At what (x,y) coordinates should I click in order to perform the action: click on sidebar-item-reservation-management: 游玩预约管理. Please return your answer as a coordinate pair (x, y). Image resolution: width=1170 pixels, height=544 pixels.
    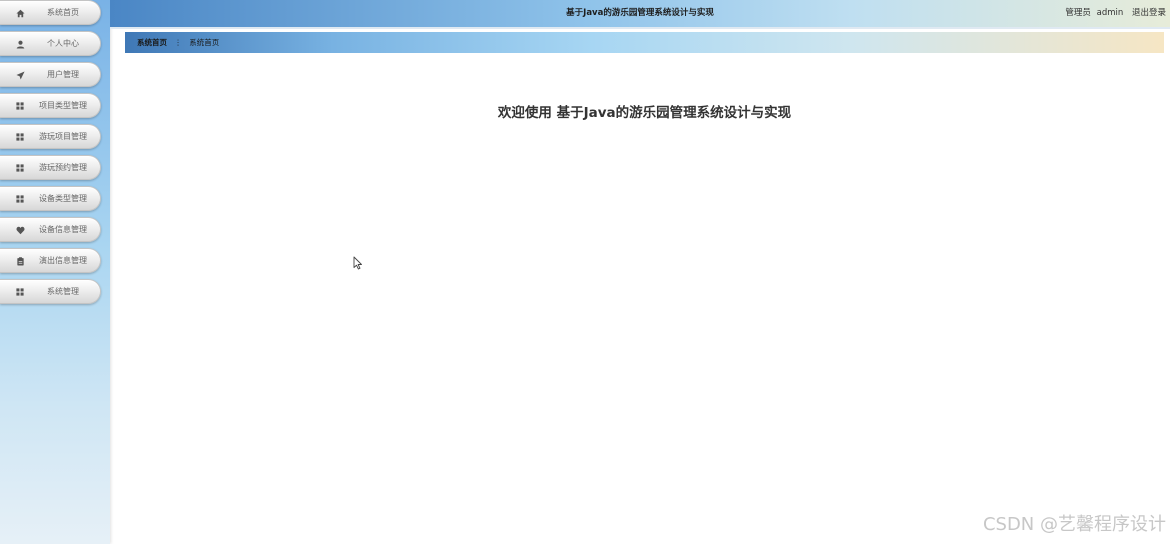
    Looking at the image, I should click on (50, 167).